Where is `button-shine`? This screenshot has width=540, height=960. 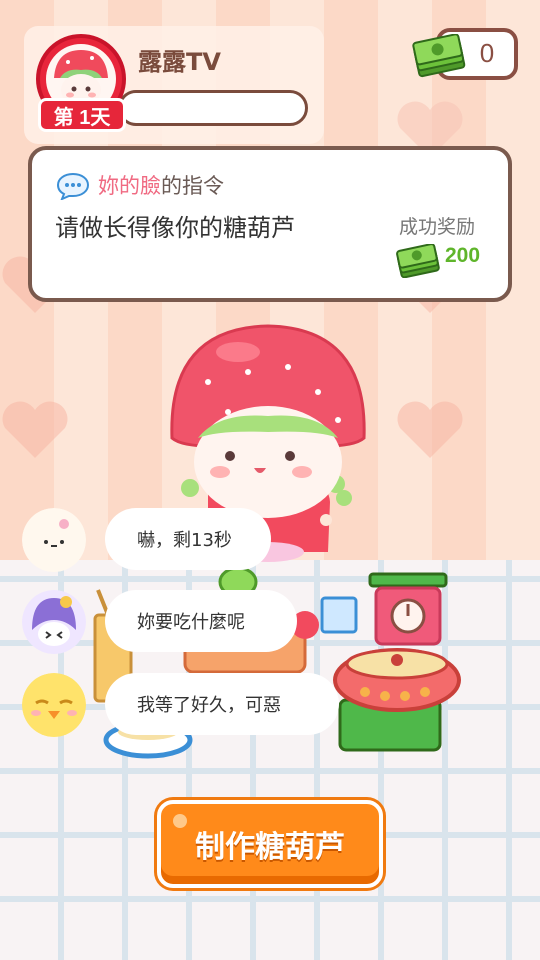
button-shine is located at coordinates (180, 821).